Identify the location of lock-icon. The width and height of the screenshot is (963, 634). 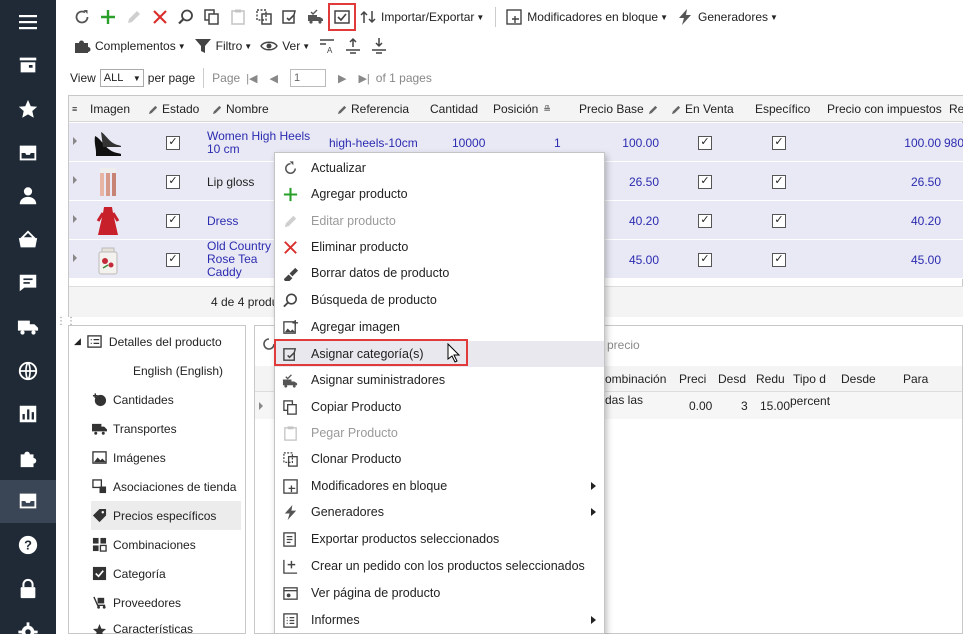
(28, 589).